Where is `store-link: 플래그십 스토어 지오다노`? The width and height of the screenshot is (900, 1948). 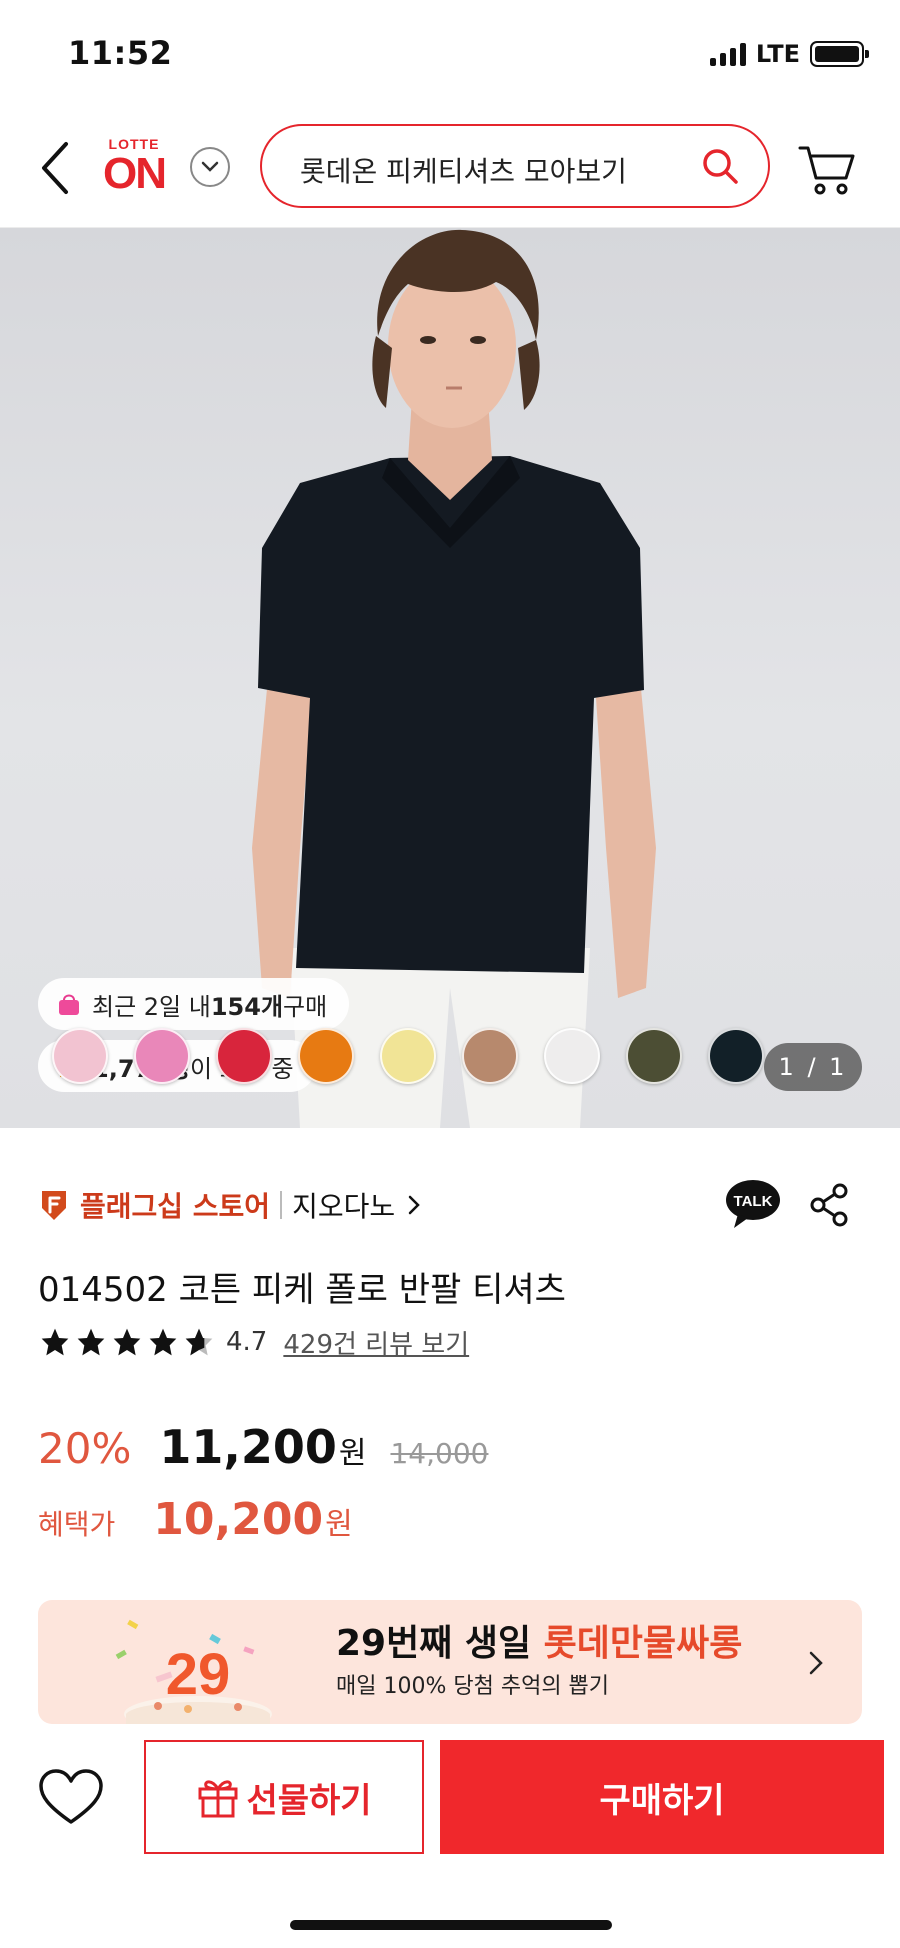
store-link: 플래그십 스토어 지오다노 is located at coordinates (229, 1205).